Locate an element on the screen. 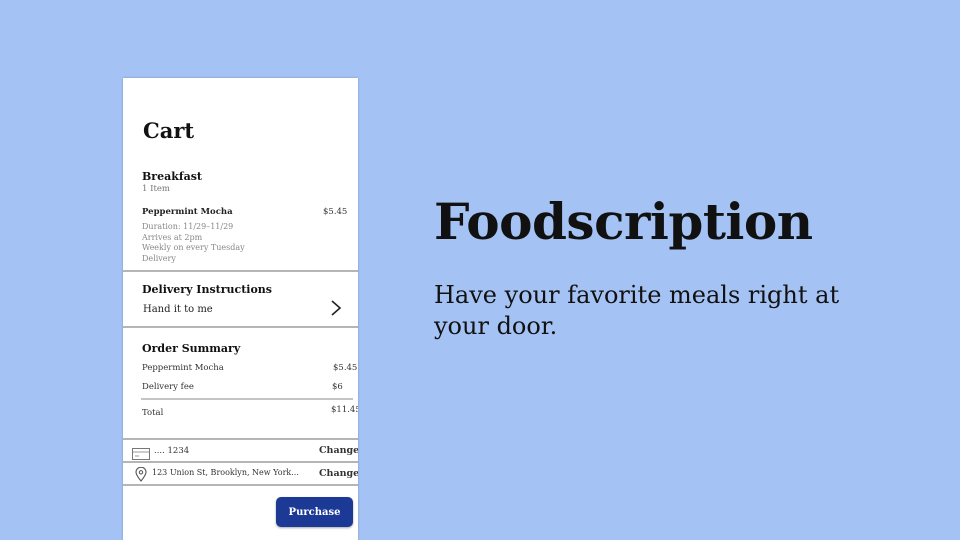 The image size is (960, 540). item-count: 1 Item is located at coordinates (156, 189).